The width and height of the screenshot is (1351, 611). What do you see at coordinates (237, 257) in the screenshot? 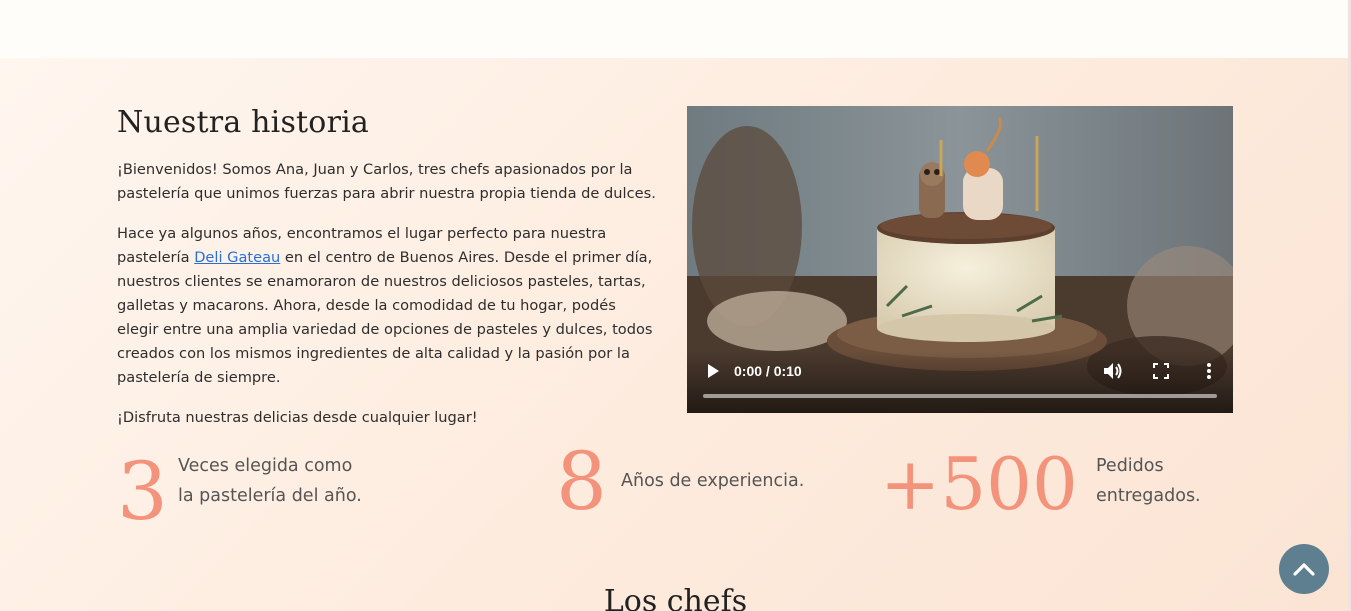
I see `deli-gateau-link: Deli Gateau` at bounding box center [237, 257].